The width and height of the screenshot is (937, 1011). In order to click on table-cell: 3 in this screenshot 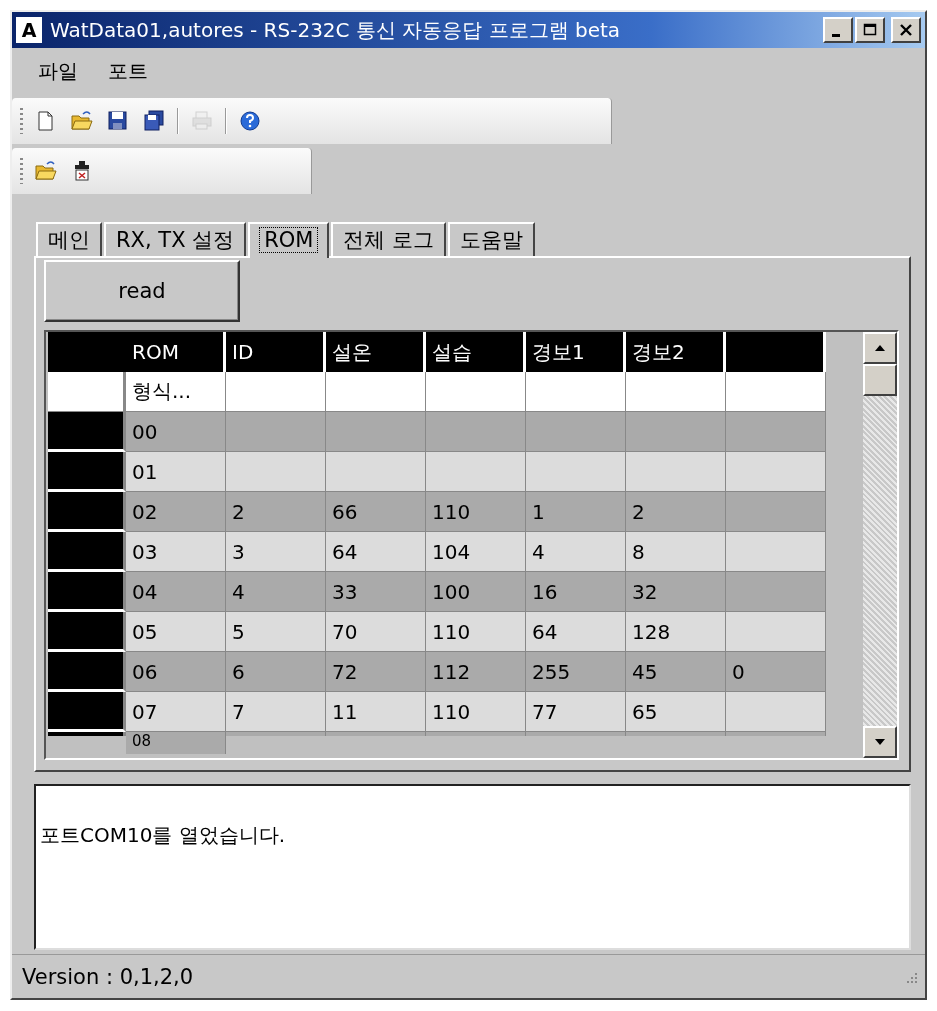, I will do `click(276, 552)`.